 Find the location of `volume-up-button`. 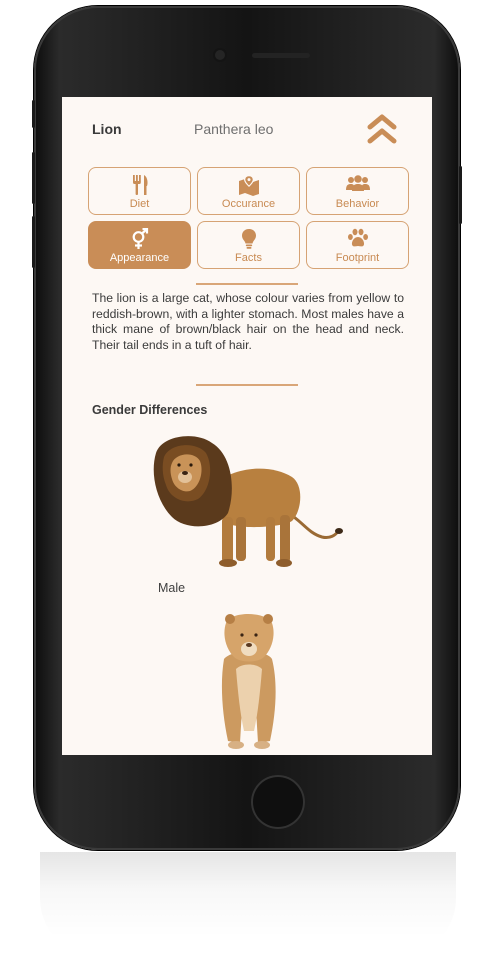

volume-up-button is located at coordinates (33, 178).